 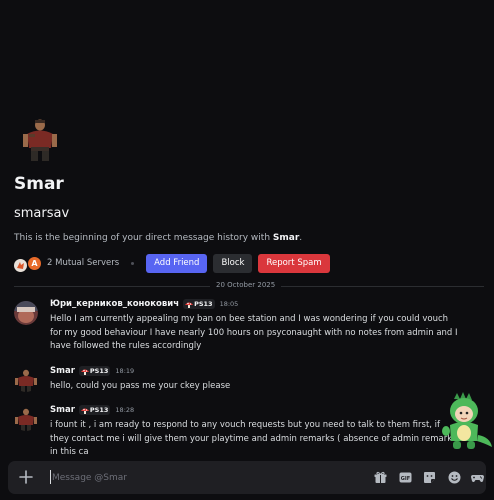 What do you see at coordinates (124, 410) in the screenshot?
I see `message-timestamp: 18:28` at bounding box center [124, 410].